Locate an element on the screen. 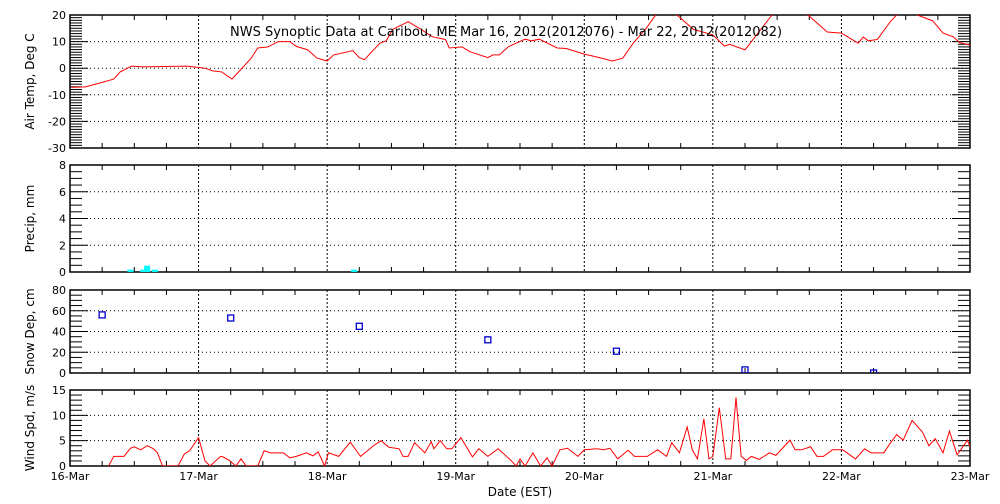  air-temp-series-line is located at coordinates (520, 47).